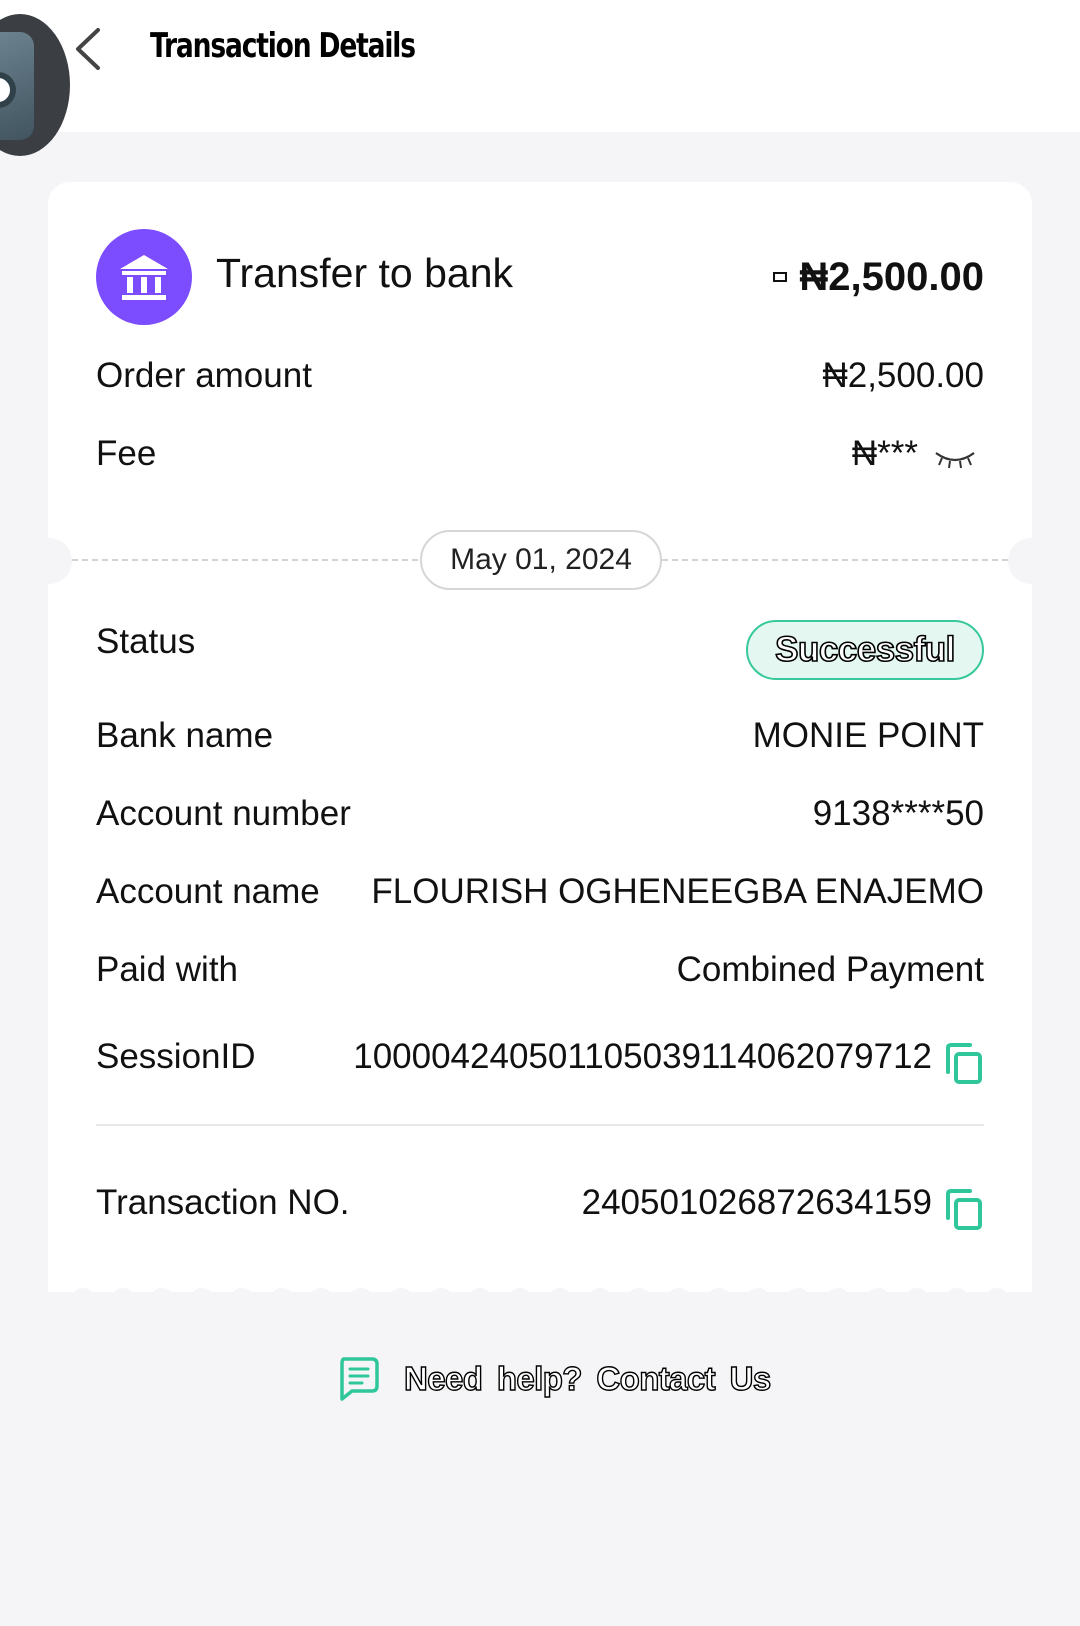 The width and height of the screenshot is (1080, 1626). I want to click on transaction-no-group: 240501026872634159, so click(783, 1203).